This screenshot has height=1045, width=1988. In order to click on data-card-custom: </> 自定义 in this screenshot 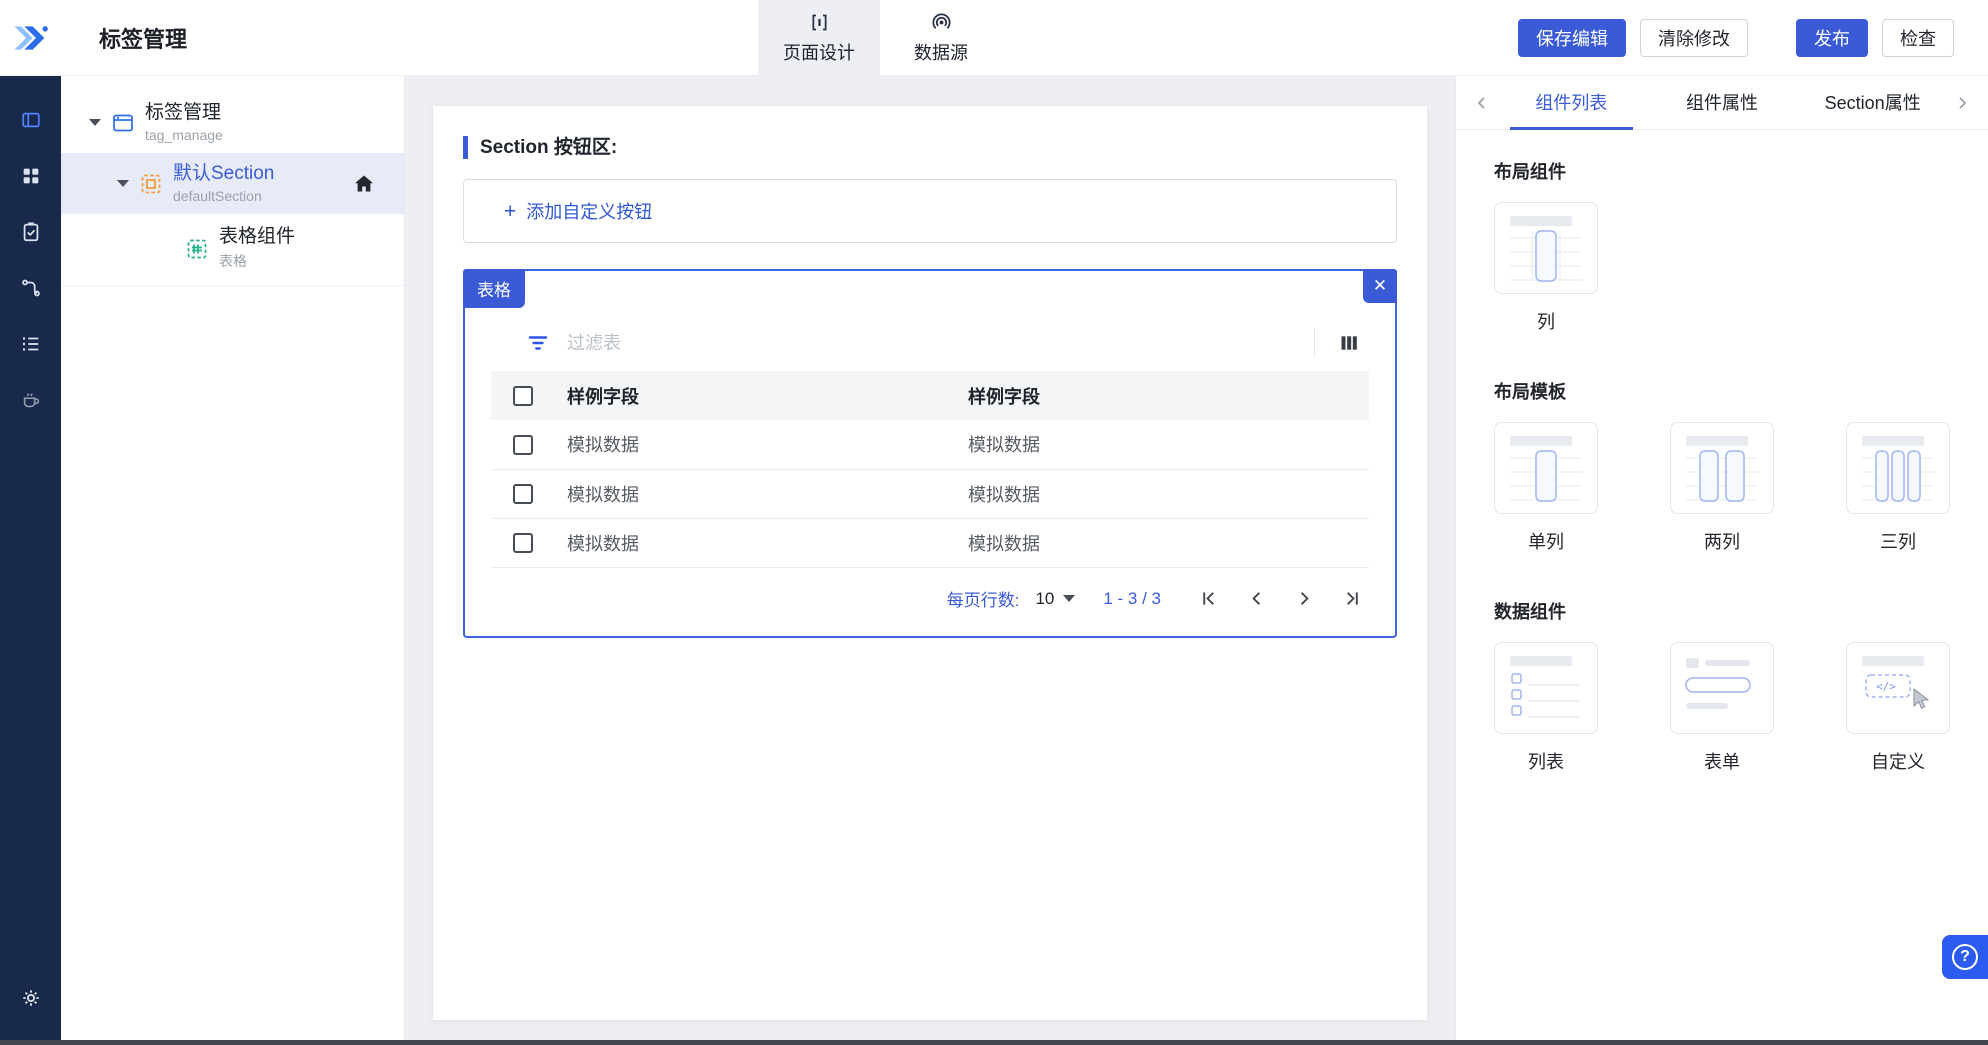, I will do `click(1898, 708)`.